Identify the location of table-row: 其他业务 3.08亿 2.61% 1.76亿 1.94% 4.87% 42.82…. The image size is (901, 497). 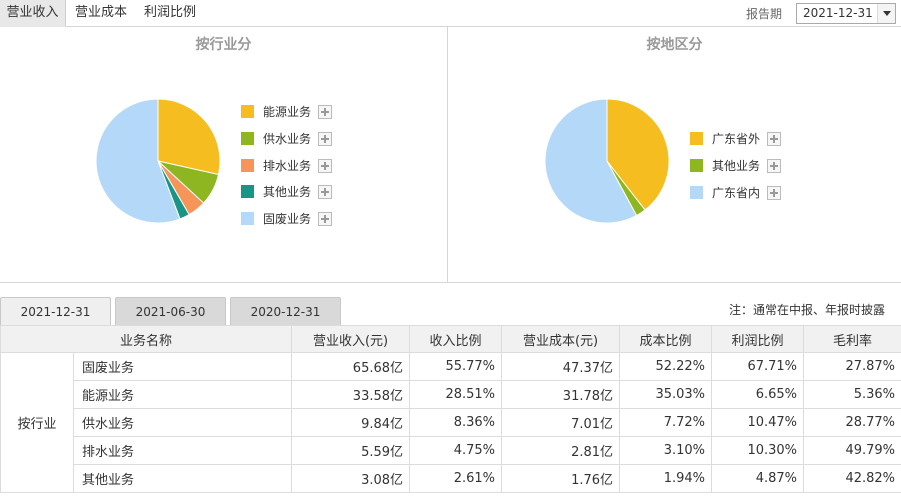
(451, 478).